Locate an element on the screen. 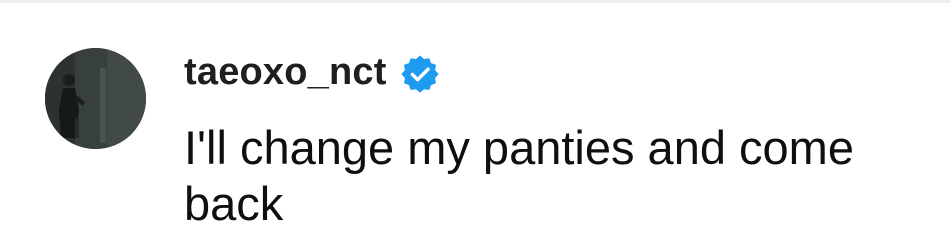 The image size is (951, 243). username-row: taeoxo_nct is located at coordinates (554, 72).